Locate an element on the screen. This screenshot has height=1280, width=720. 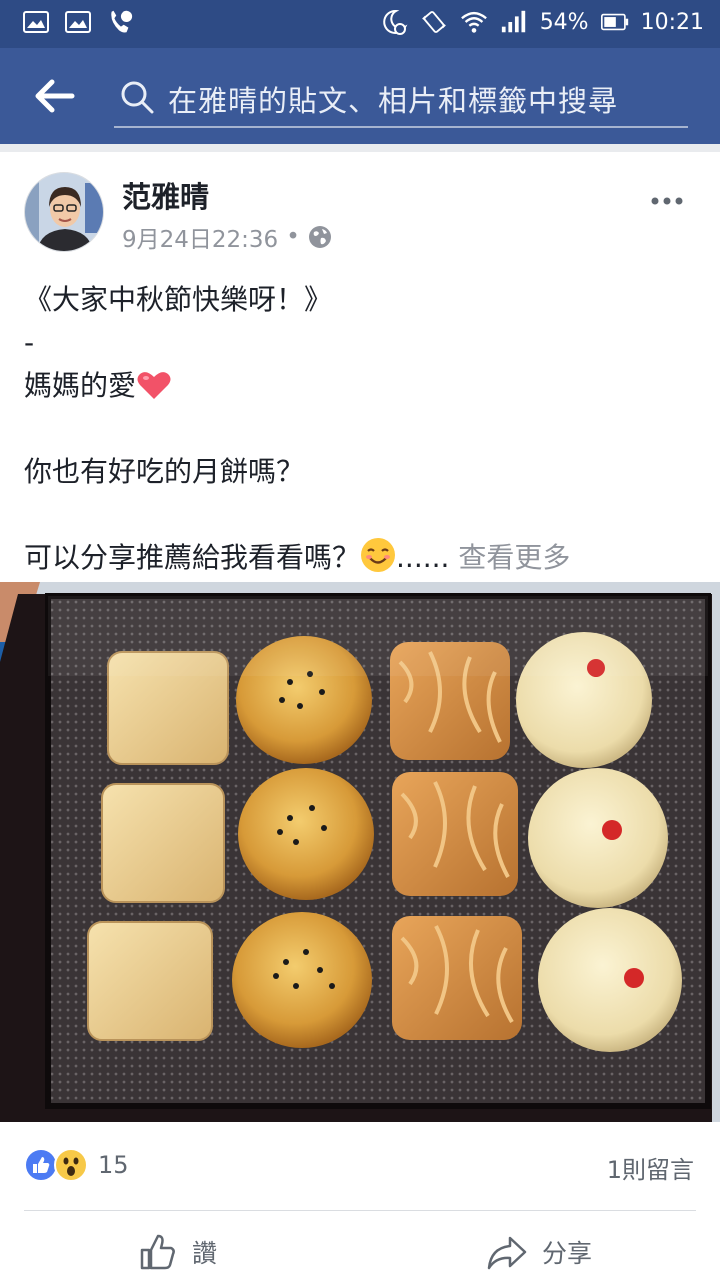
heart-emoji-icon is located at coordinates (154, 385).